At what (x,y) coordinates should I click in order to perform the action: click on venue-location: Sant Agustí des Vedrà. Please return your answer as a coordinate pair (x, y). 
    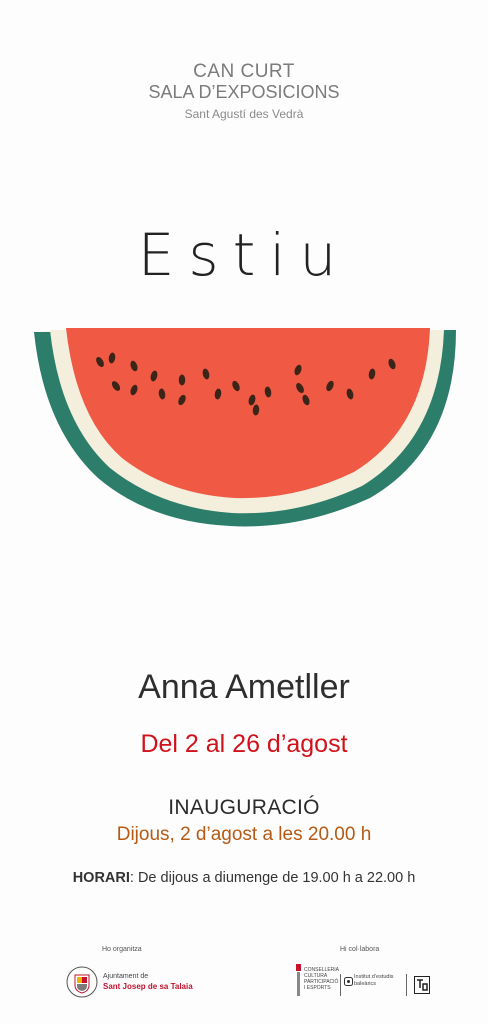
    Looking at the image, I should click on (244, 114).